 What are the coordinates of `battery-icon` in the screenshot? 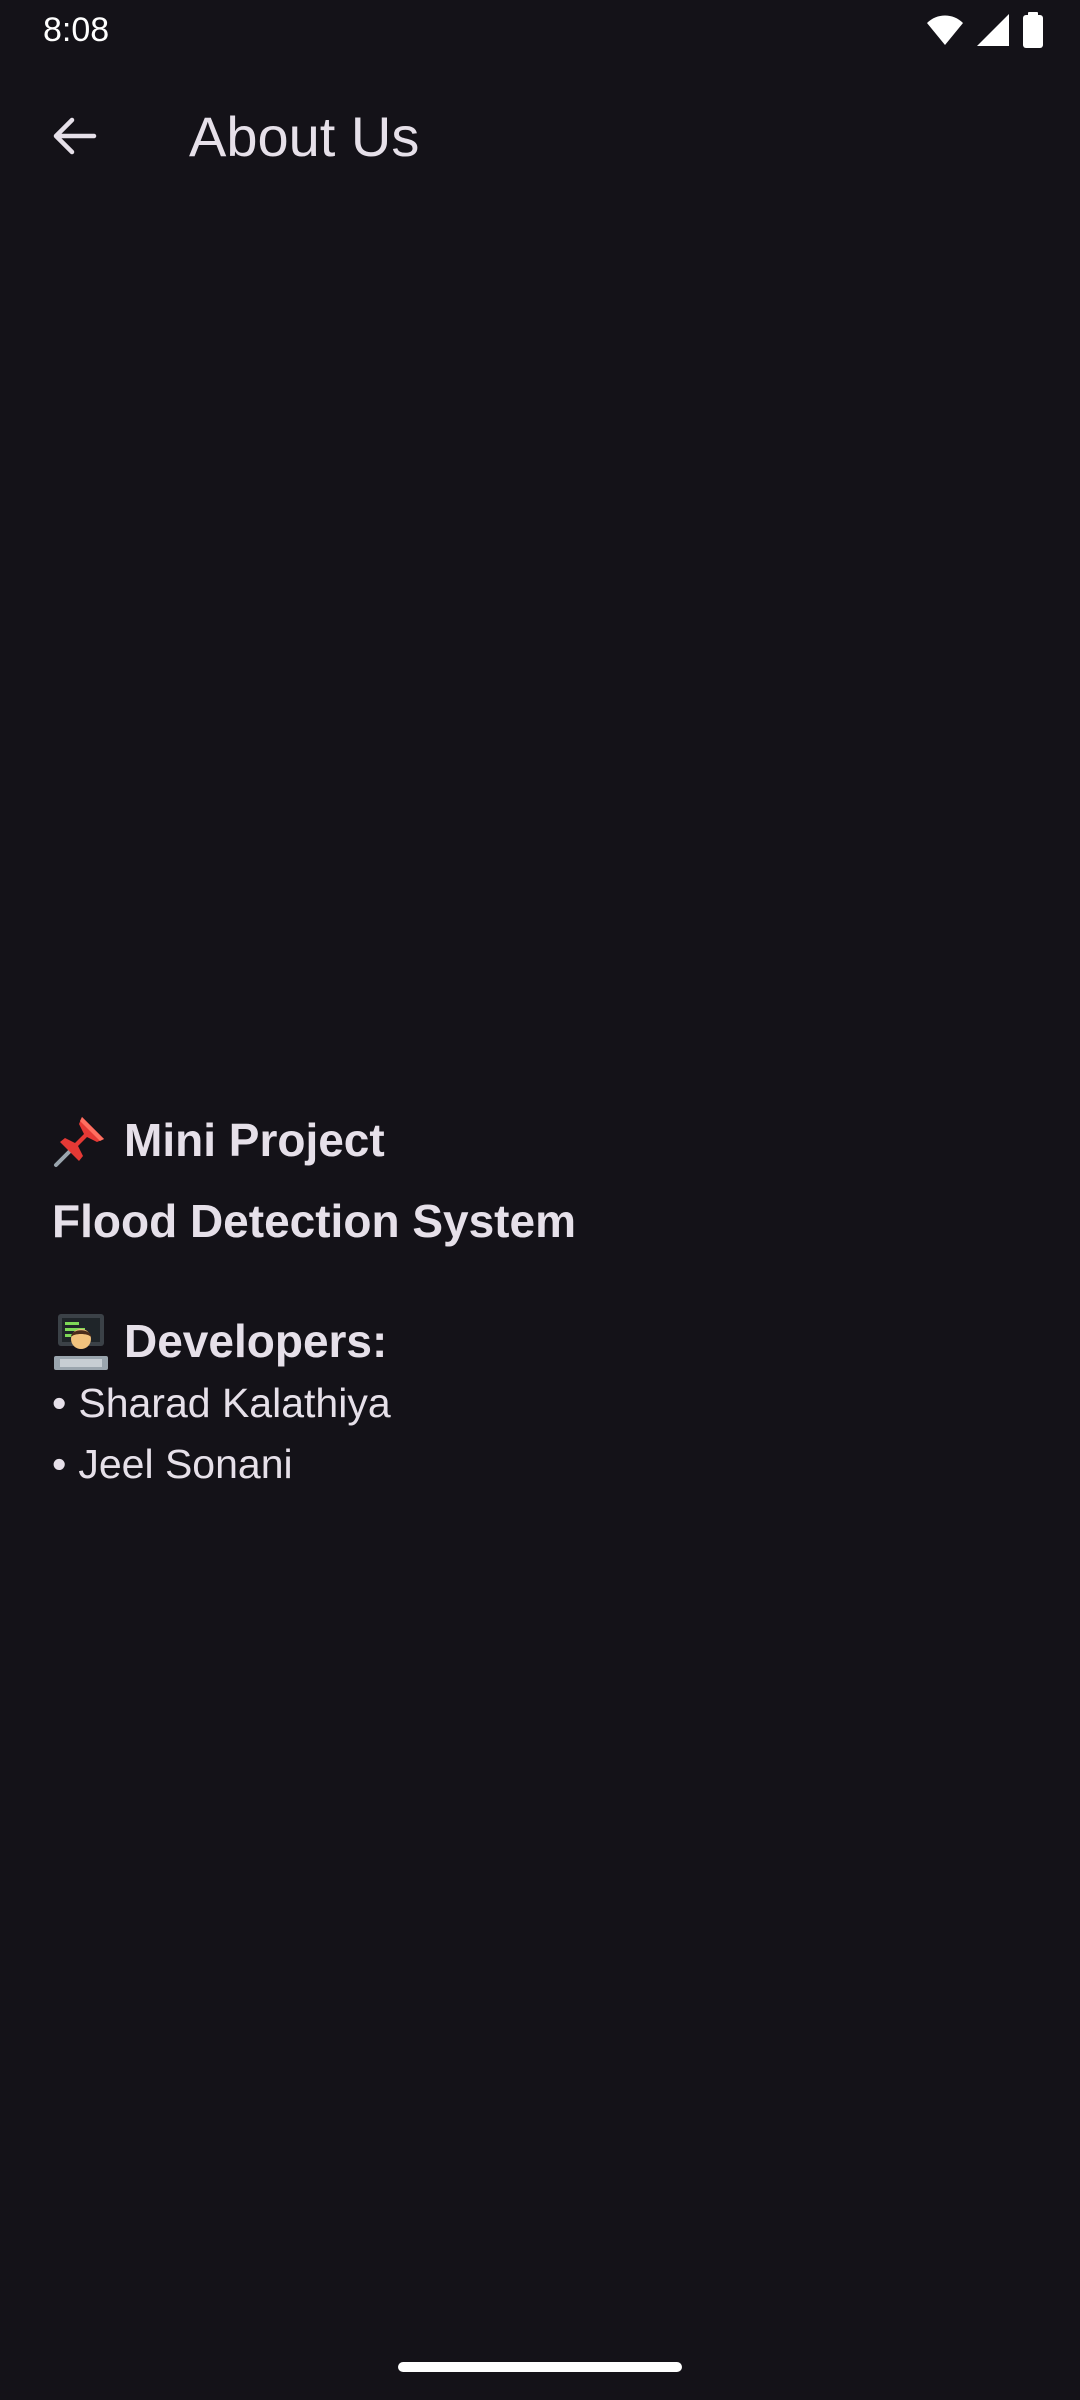 It's located at (1033, 30).